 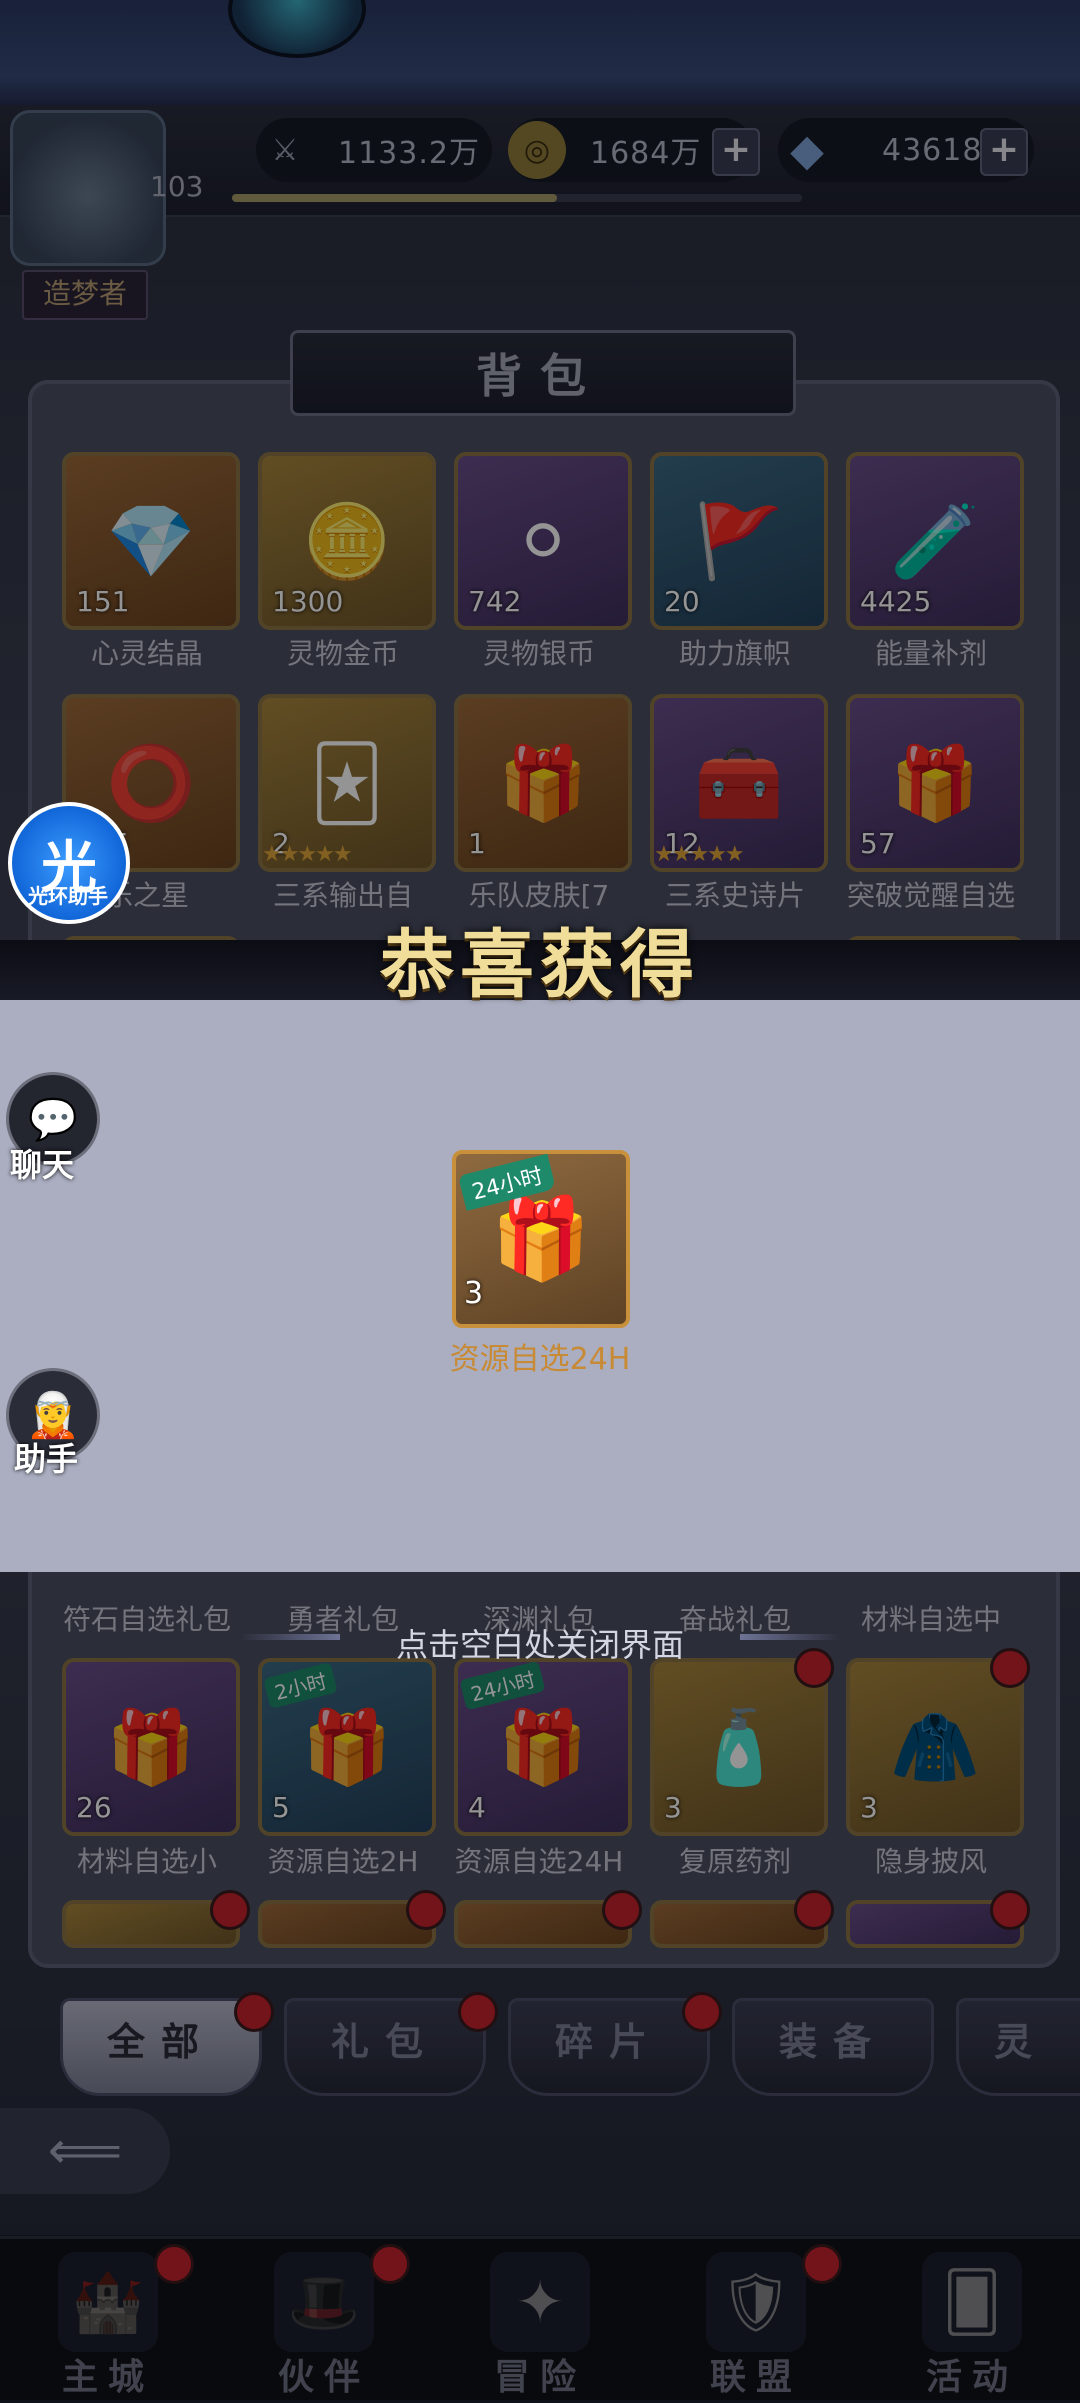 What do you see at coordinates (53, 1119) in the screenshot?
I see `chat-bubble-icon: 💬` at bounding box center [53, 1119].